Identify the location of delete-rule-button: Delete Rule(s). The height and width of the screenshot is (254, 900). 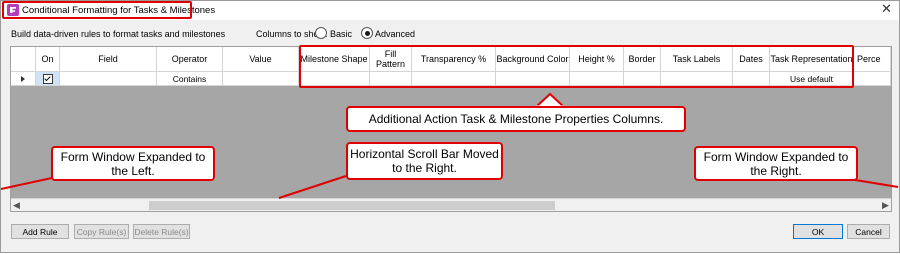
(161, 231).